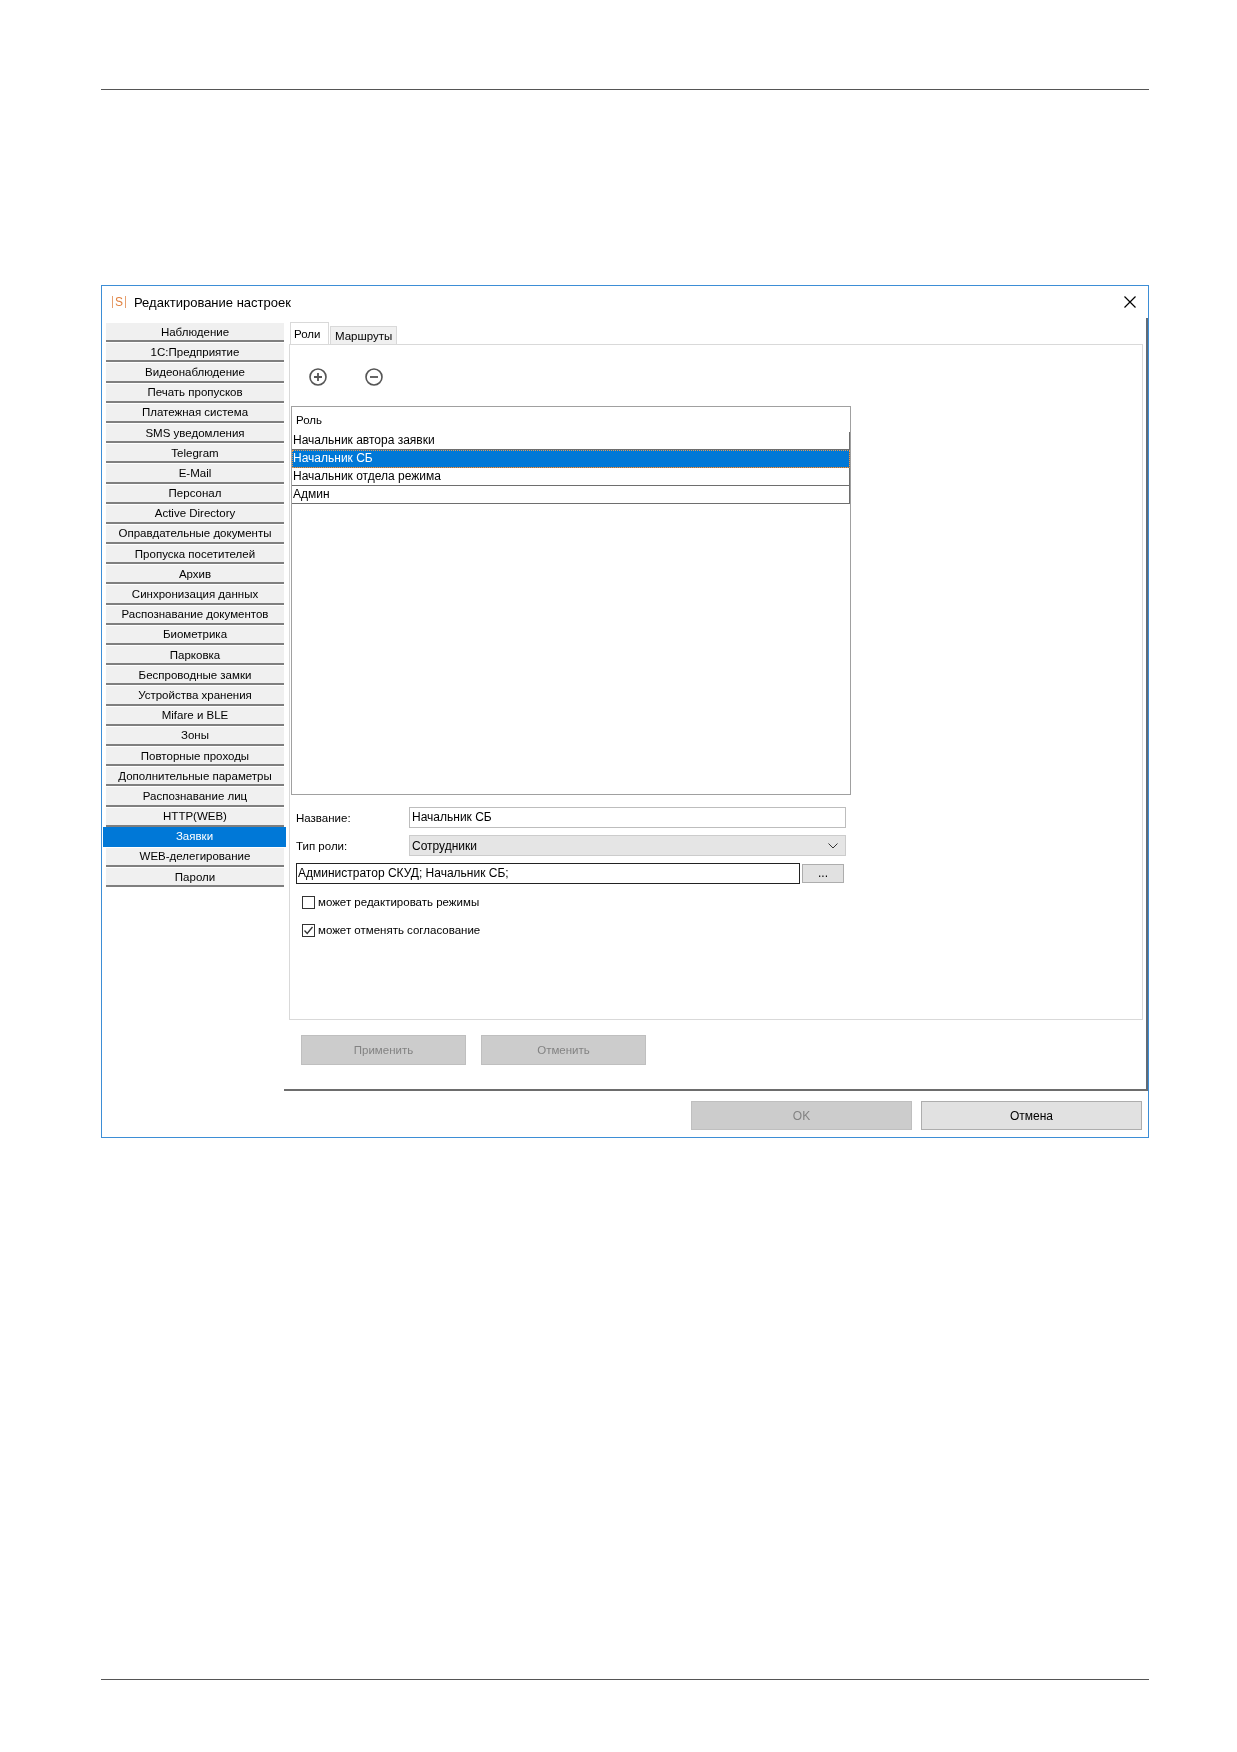 The width and height of the screenshot is (1237, 1752). Describe the element at coordinates (571, 477) in the screenshot. I see `list-row: Начальник отдела режима` at that location.